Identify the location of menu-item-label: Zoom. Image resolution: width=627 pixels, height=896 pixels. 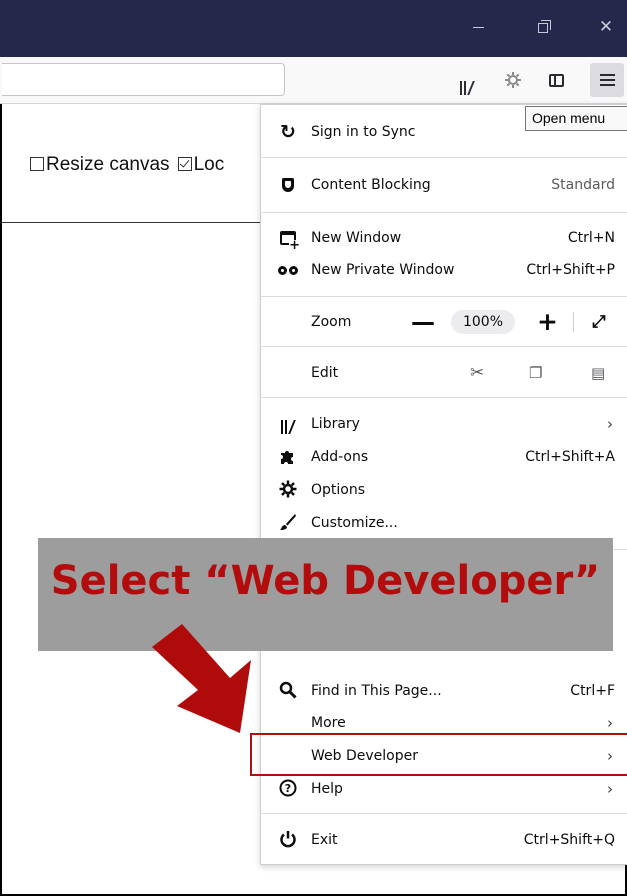
(331, 322).